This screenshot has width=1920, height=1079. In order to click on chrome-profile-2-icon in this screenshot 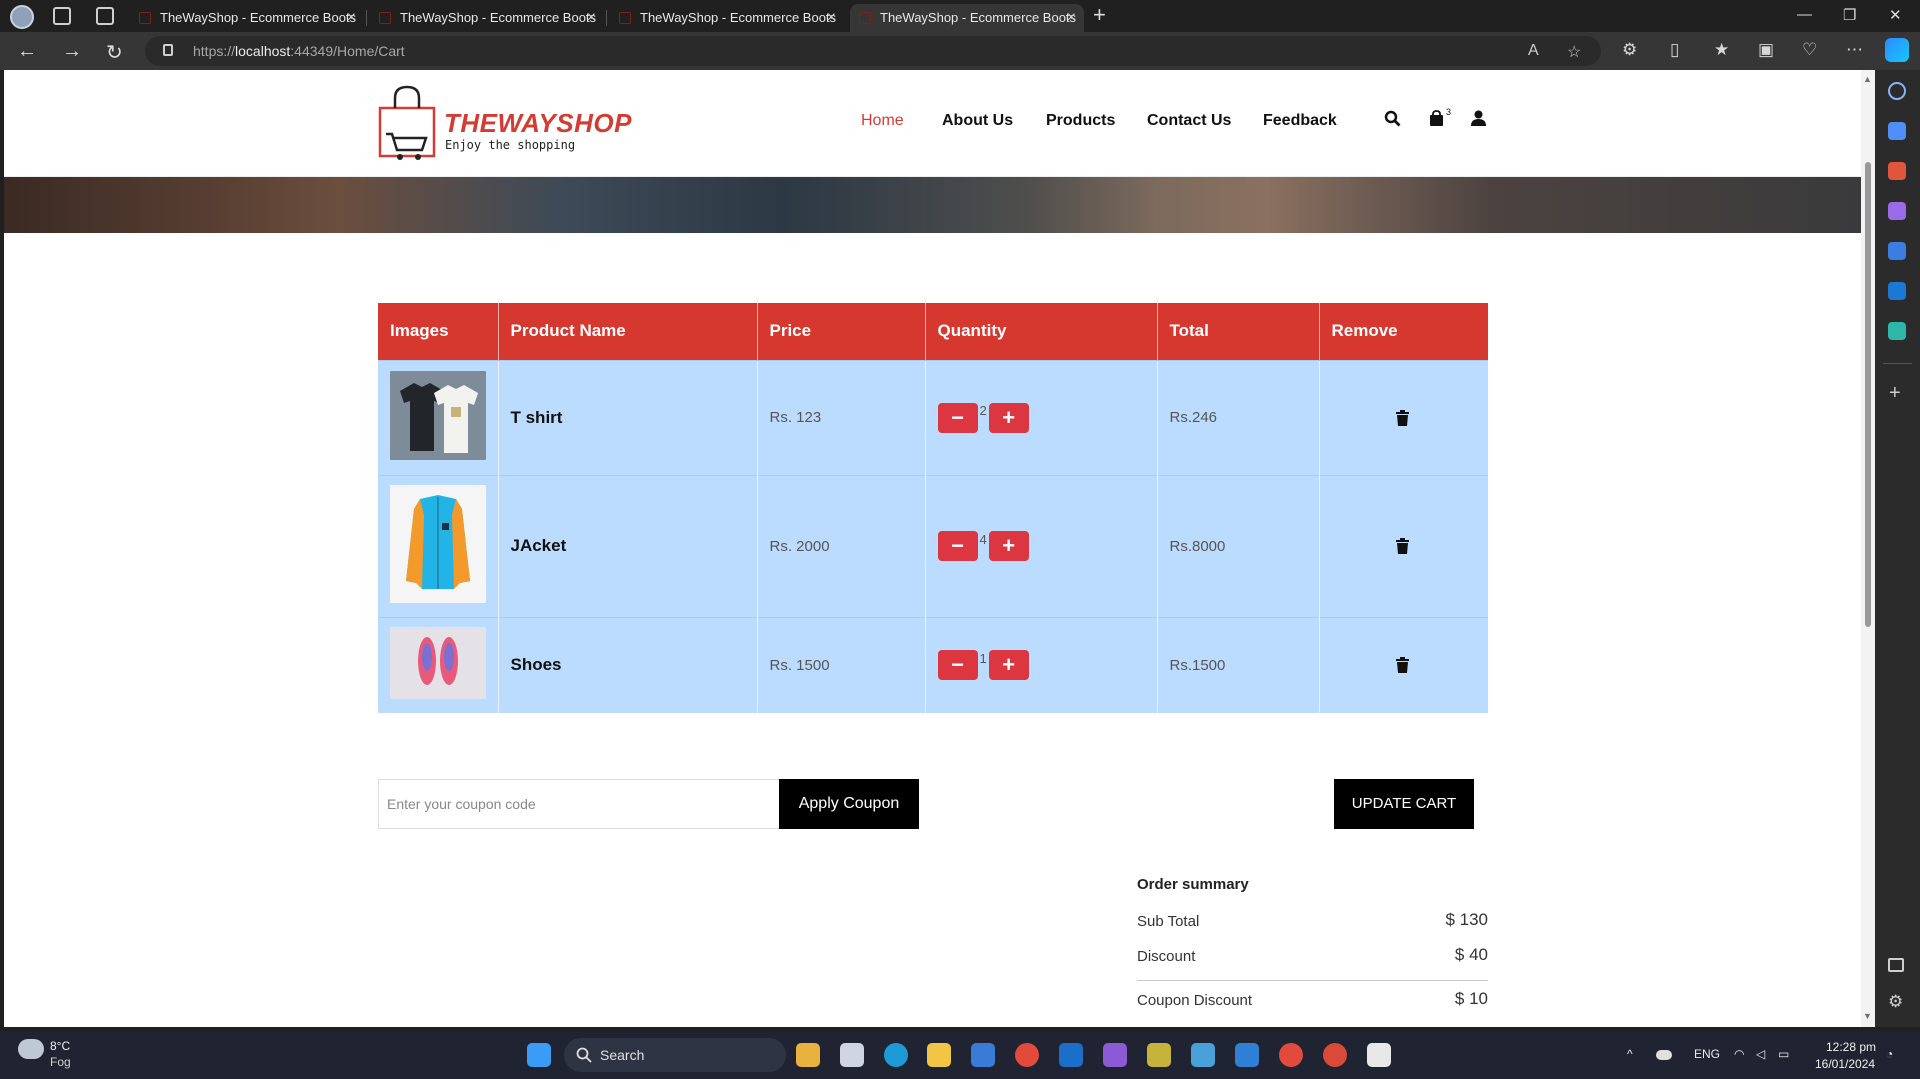, I will do `click(1335, 1055)`.